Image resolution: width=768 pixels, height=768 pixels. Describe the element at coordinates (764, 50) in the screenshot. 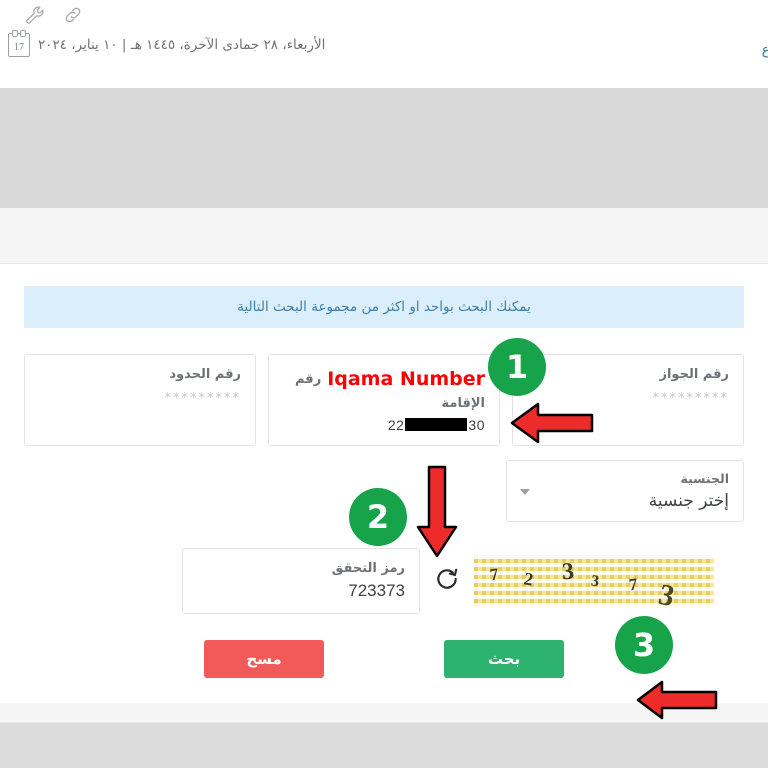

I see `topbar-right-clipped-text: ع` at that location.